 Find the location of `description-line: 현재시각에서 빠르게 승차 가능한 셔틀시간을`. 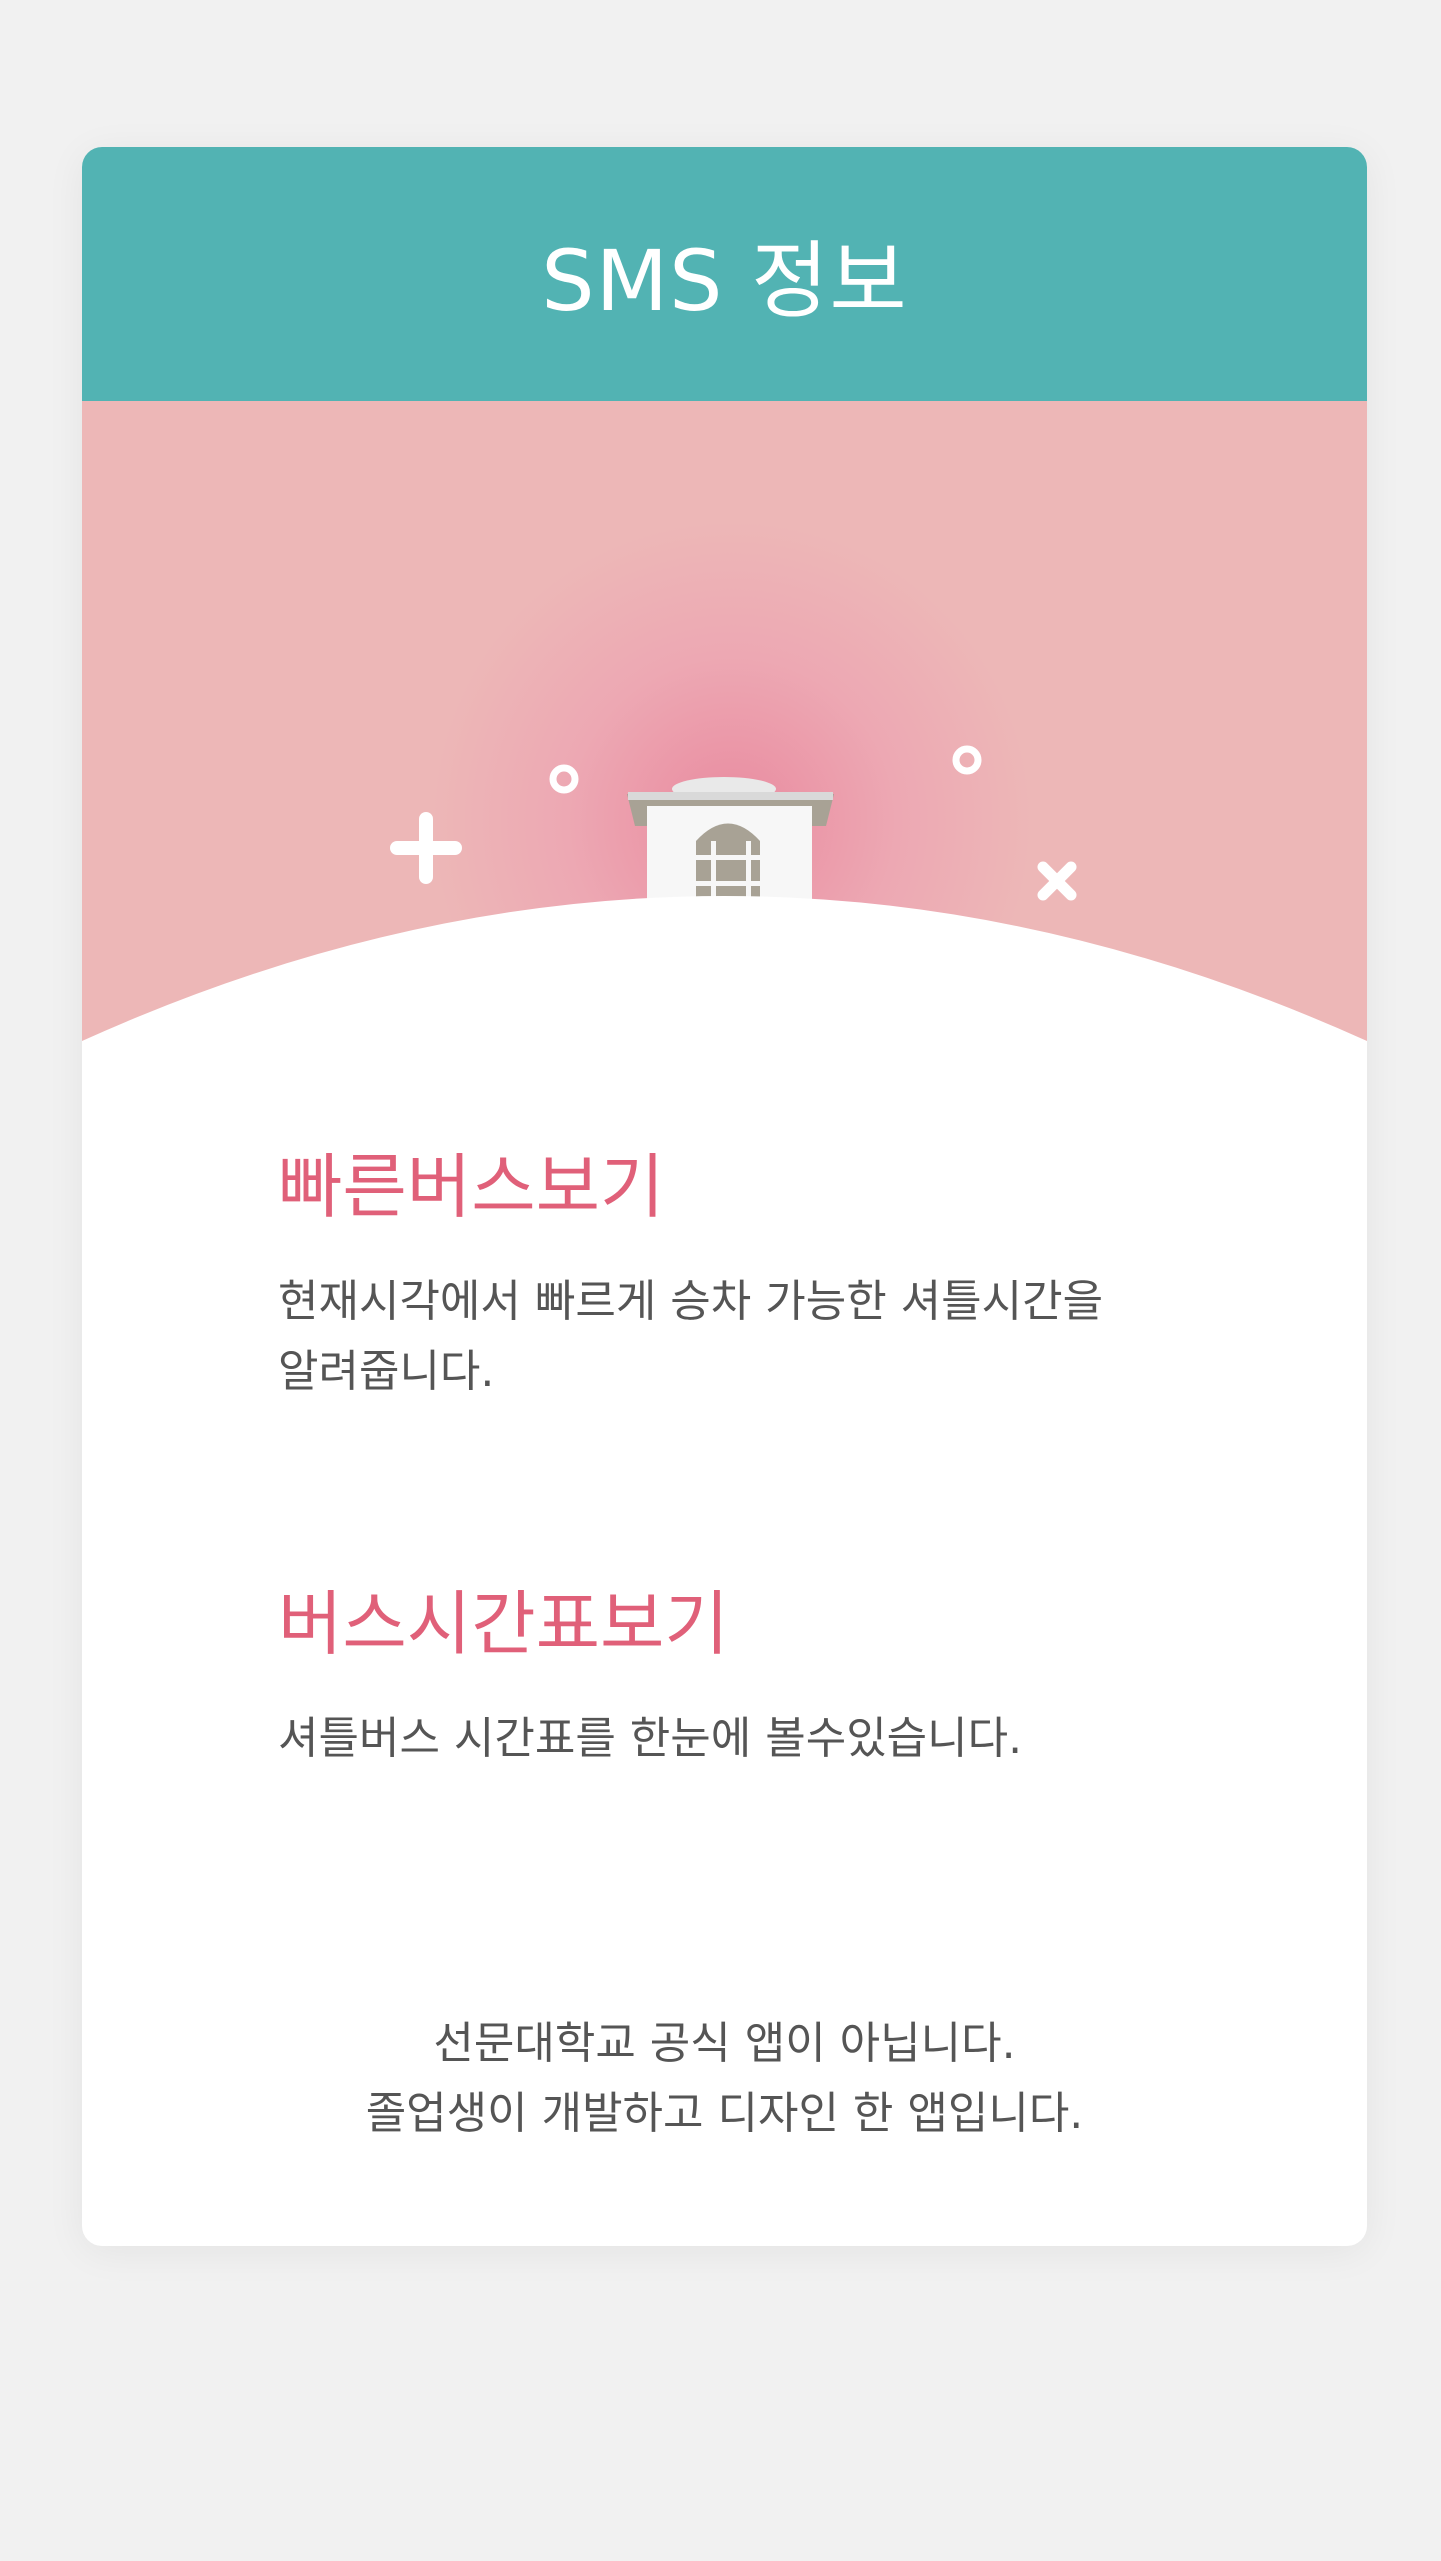

description-line: 현재시각에서 빠르게 승차 가능한 셔틀시간을 is located at coordinates (691, 1301).